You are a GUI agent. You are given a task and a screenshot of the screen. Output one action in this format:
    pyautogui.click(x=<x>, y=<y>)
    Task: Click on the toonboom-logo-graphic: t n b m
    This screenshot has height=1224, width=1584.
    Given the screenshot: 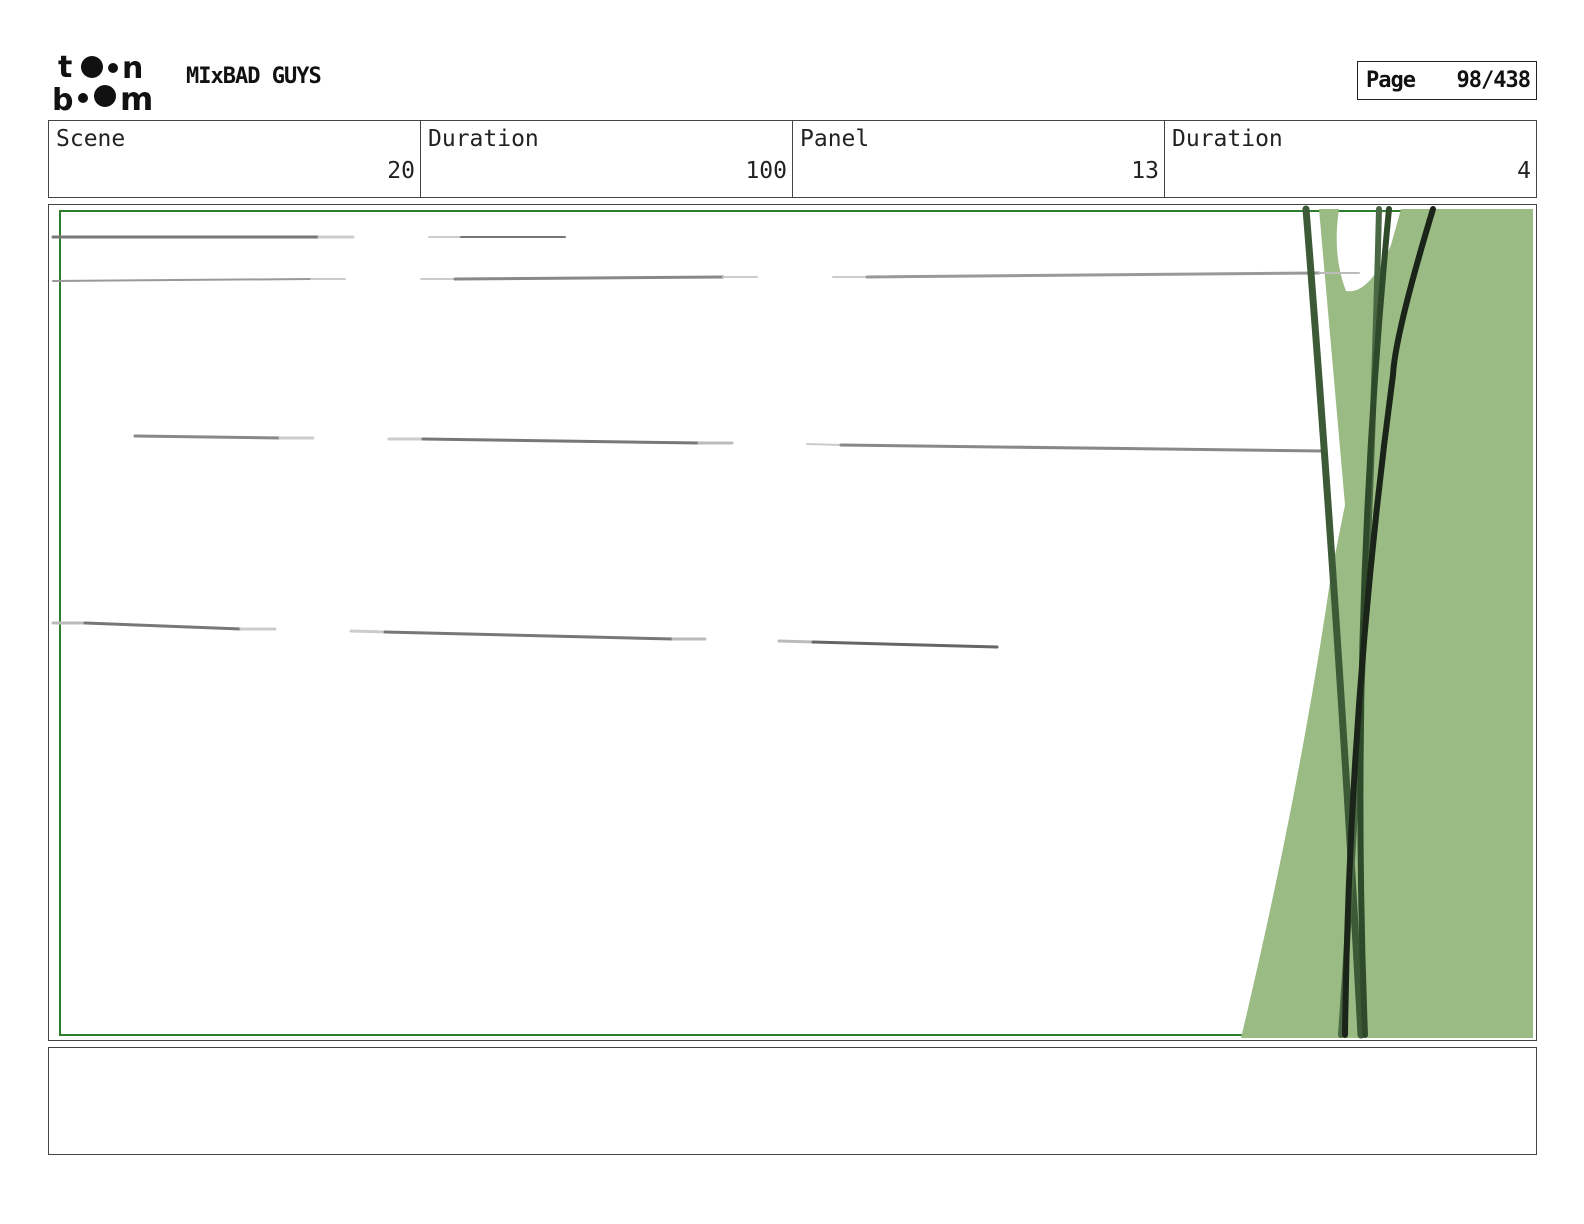 What is the action you would take?
    pyautogui.click(x=102, y=84)
    